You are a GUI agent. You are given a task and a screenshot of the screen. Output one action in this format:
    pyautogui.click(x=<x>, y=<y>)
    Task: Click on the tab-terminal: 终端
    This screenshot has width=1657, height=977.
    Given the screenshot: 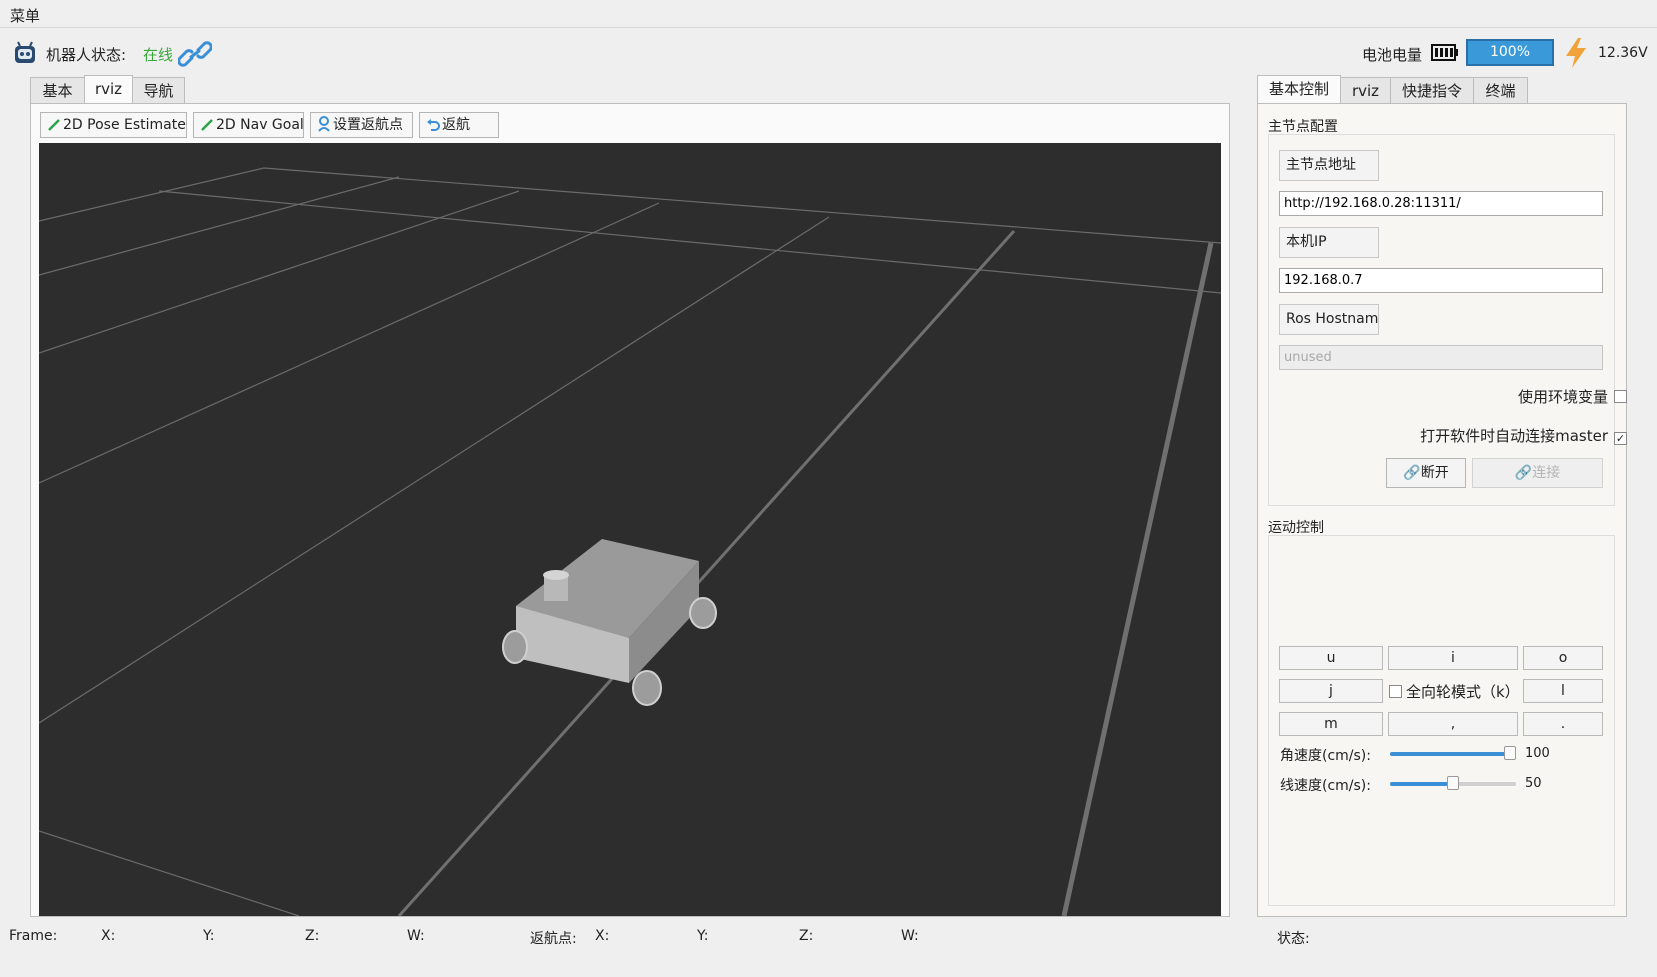 What is the action you would take?
    pyautogui.click(x=1500, y=90)
    